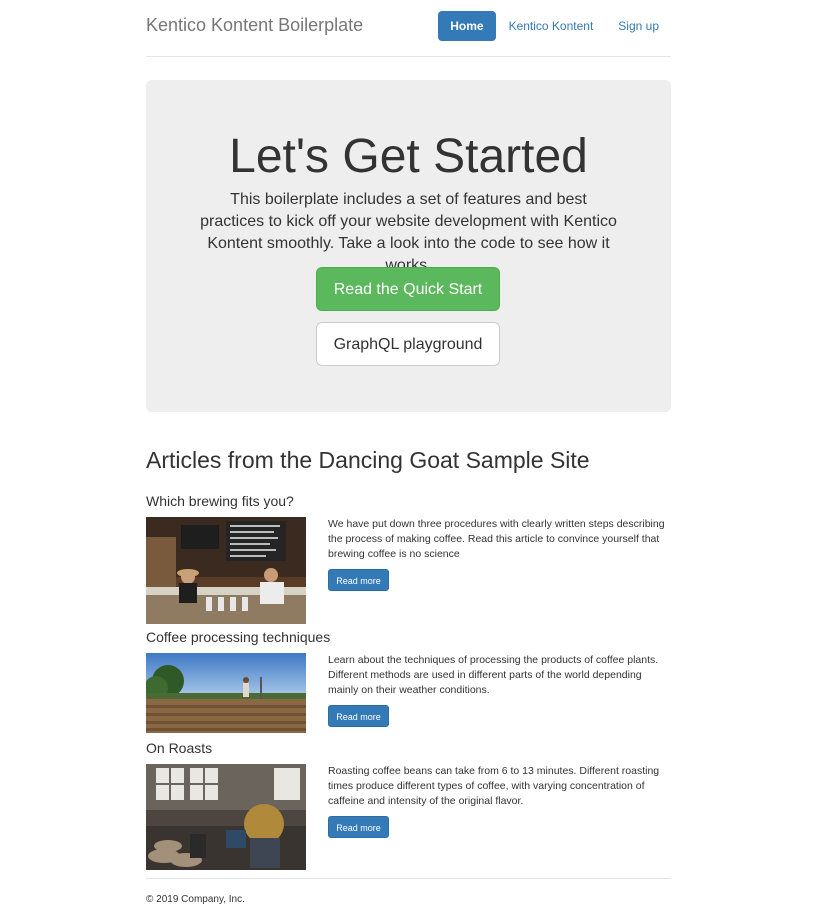 The height and width of the screenshot is (916, 821). Describe the element at coordinates (255, 25) in the screenshot. I see `brand-title: Kentico Kontent Boilerplate` at that location.